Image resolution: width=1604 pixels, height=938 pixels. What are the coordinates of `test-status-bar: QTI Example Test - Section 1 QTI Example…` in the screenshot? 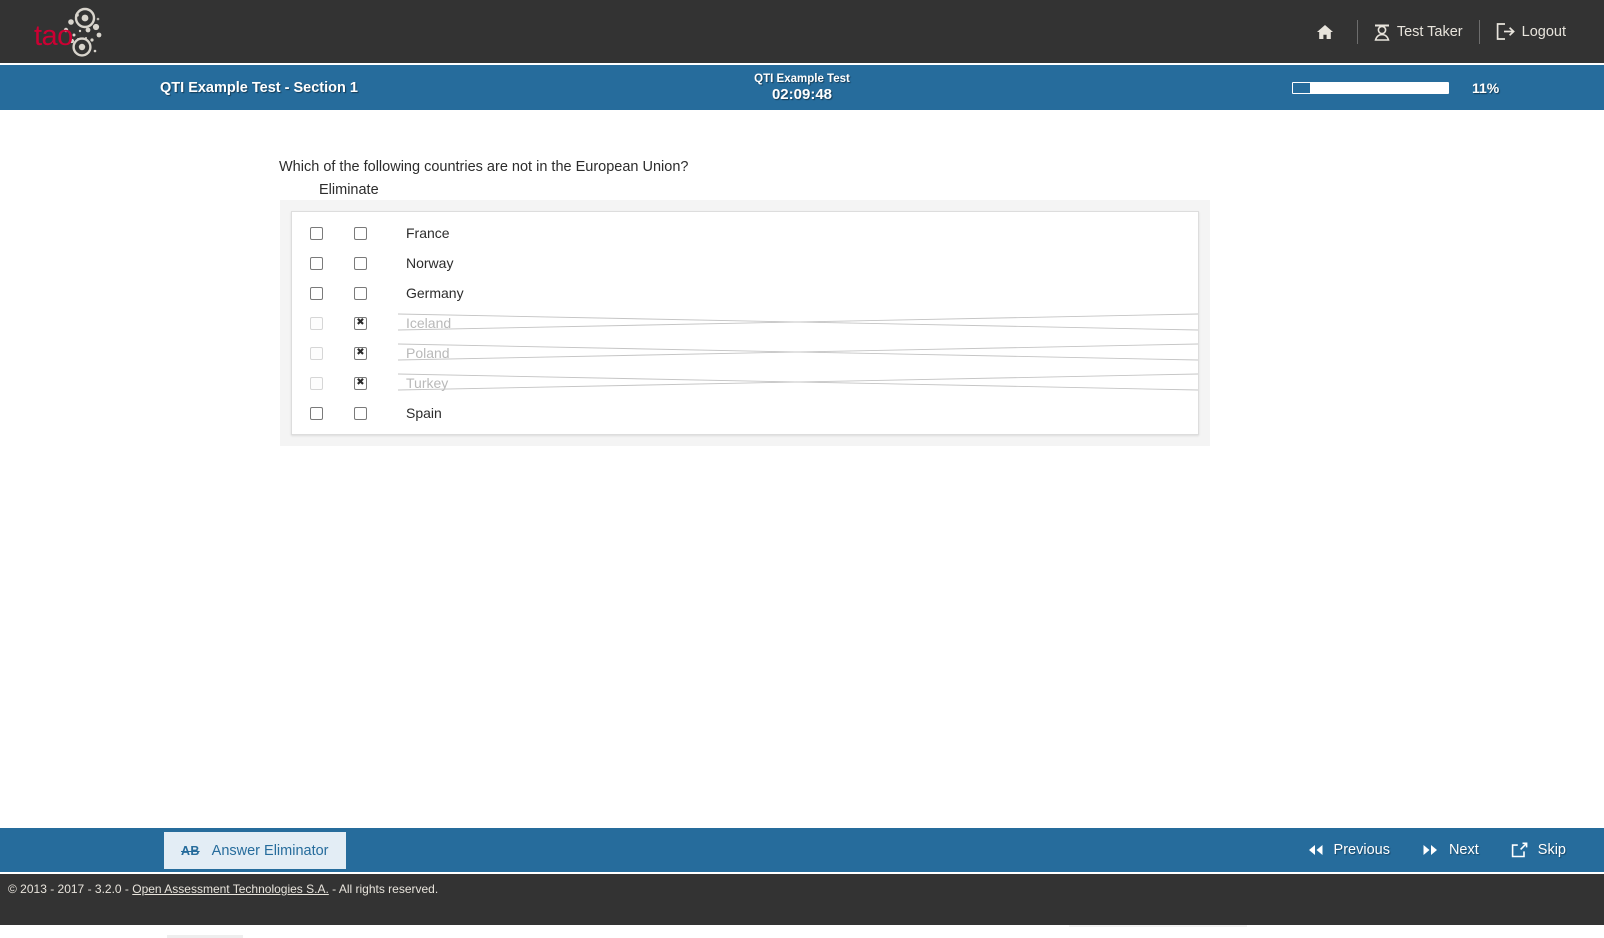 It's located at (802, 87).